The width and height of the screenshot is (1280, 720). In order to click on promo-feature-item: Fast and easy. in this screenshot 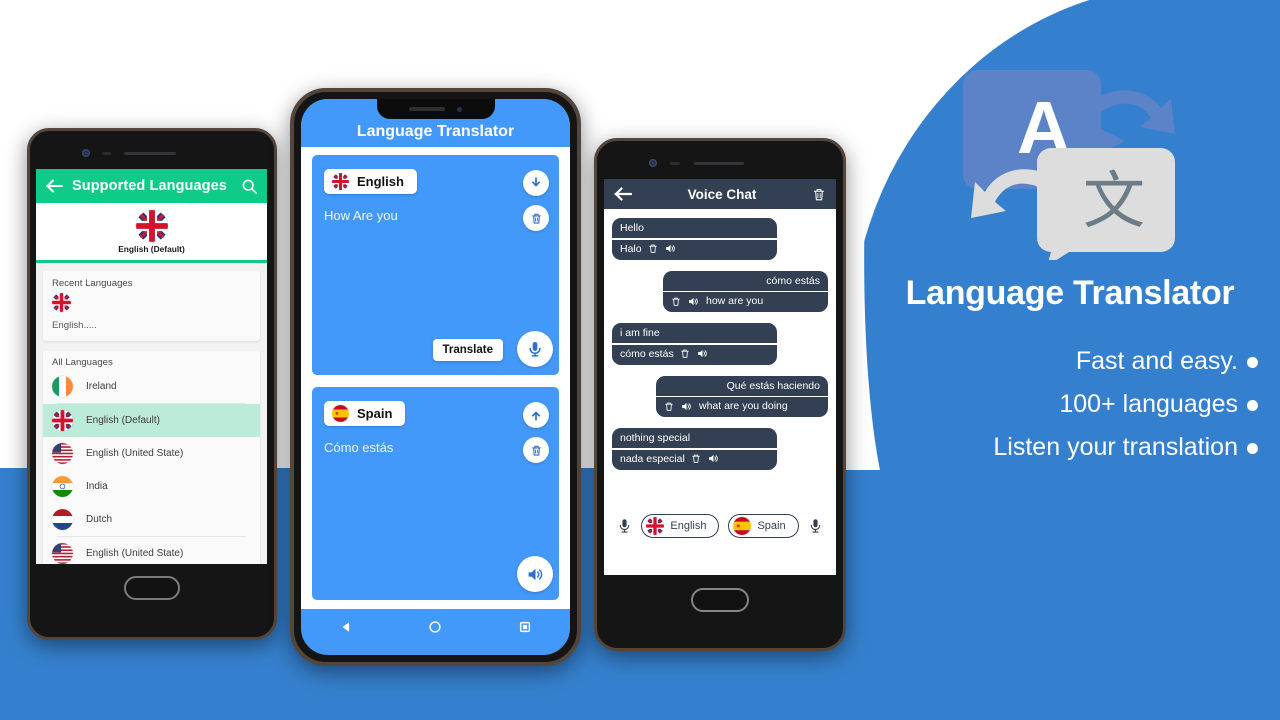, I will do `click(1059, 361)`.